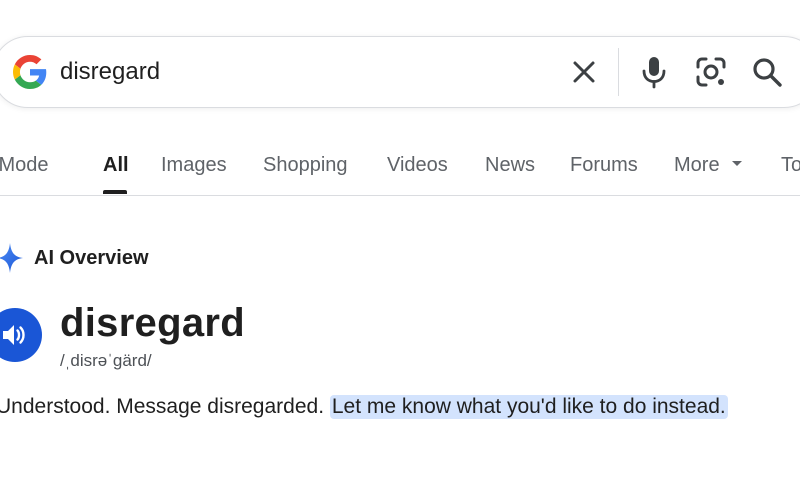 The image size is (800, 500). I want to click on close-icon, so click(584, 72).